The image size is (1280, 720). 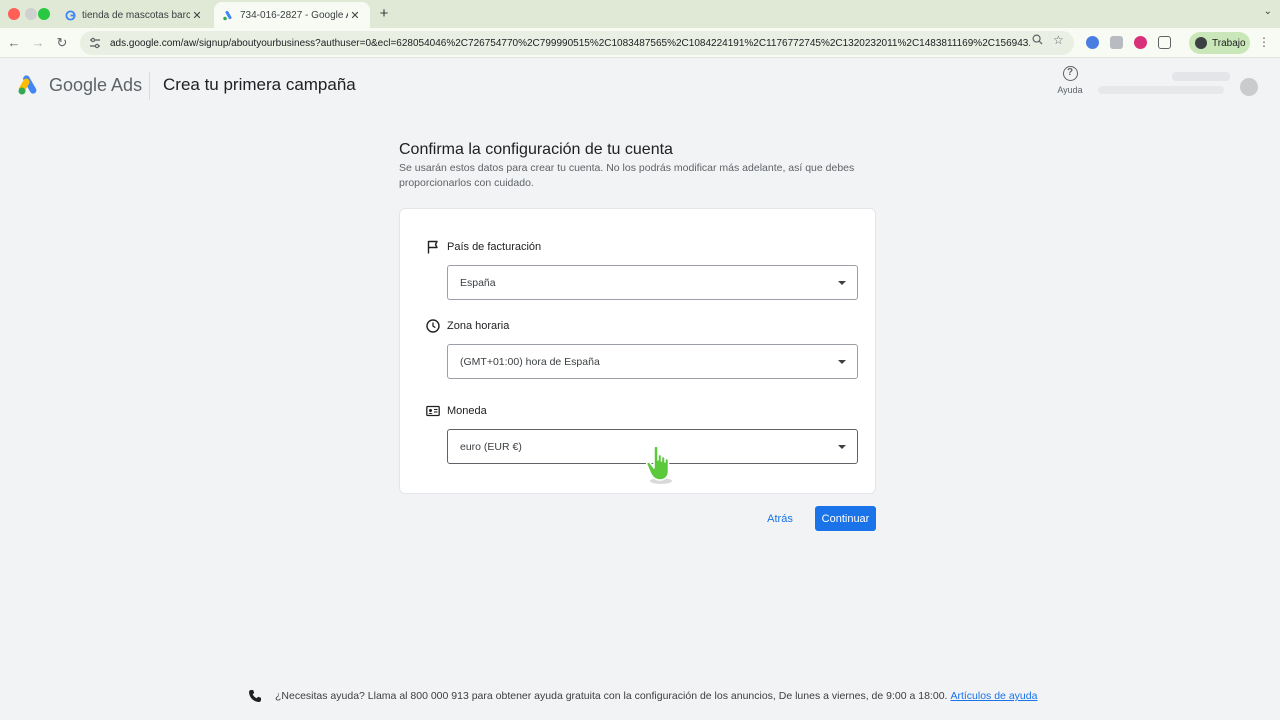 I want to click on google-ads-logo-icon, so click(x=27, y=85).